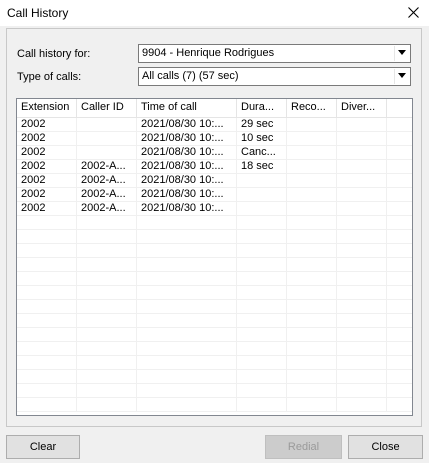 The width and height of the screenshot is (429, 463). I want to click on redial-button: Redial, so click(303, 447).